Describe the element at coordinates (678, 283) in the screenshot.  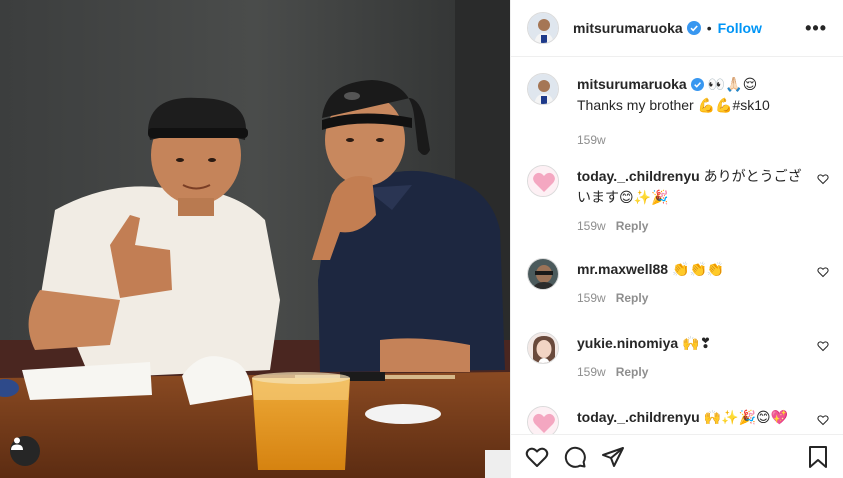
I see `comment-item: mr.maxwell88 👏👏👏 159w Reply` at that location.